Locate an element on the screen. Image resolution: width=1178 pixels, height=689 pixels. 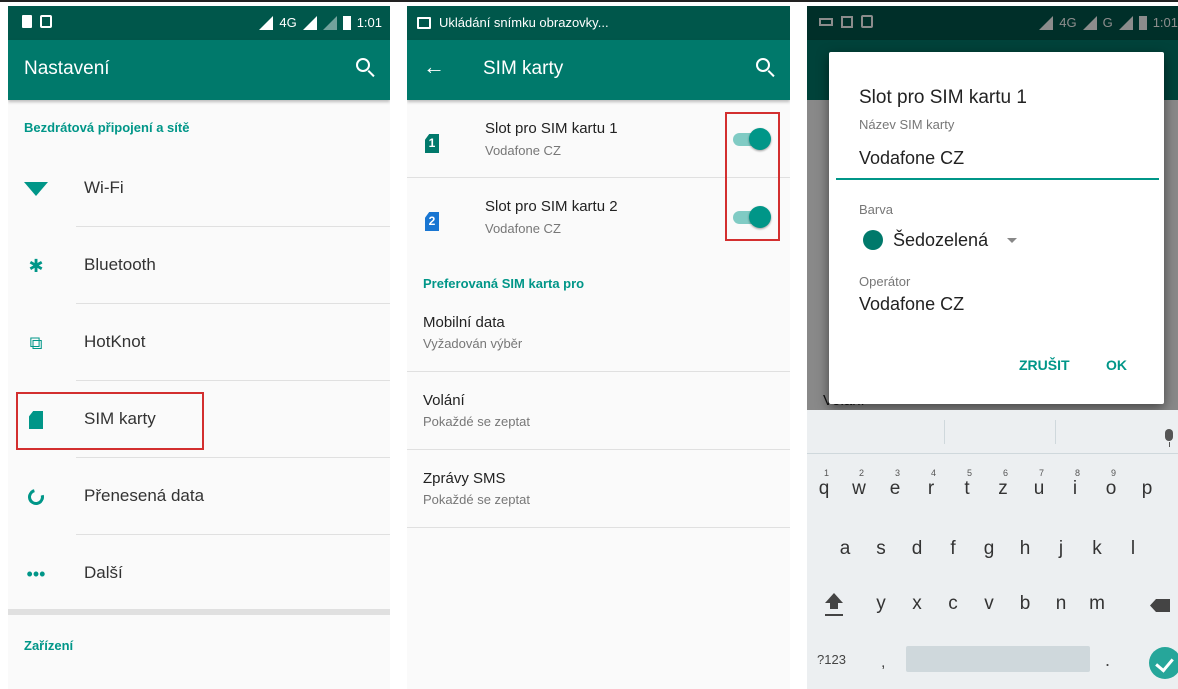
app-bar: ← SIM karty is located at coordinates (598, 70).